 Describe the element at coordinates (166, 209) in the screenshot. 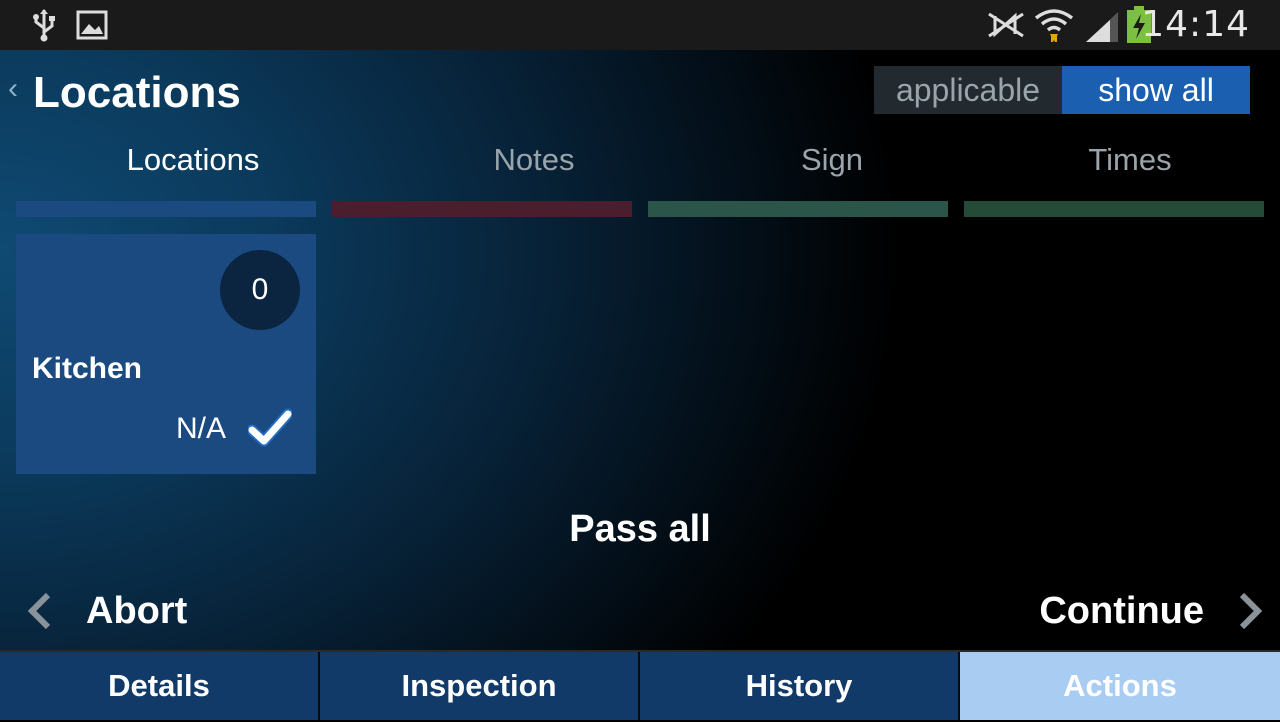

I see `tab-indicator-locations` at that location.